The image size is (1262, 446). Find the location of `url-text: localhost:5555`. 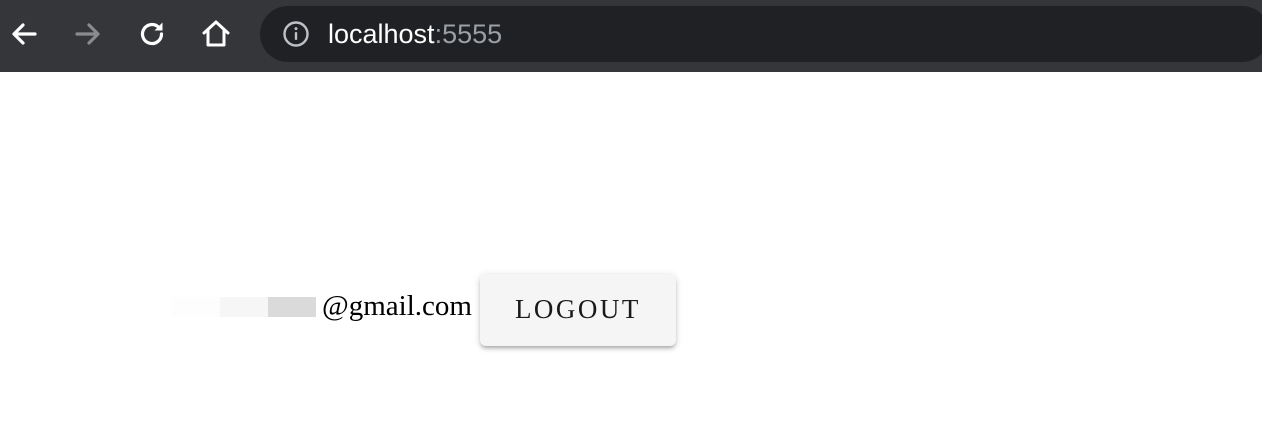

url-text: localhost:5555 is located at coordinates (415, 34).